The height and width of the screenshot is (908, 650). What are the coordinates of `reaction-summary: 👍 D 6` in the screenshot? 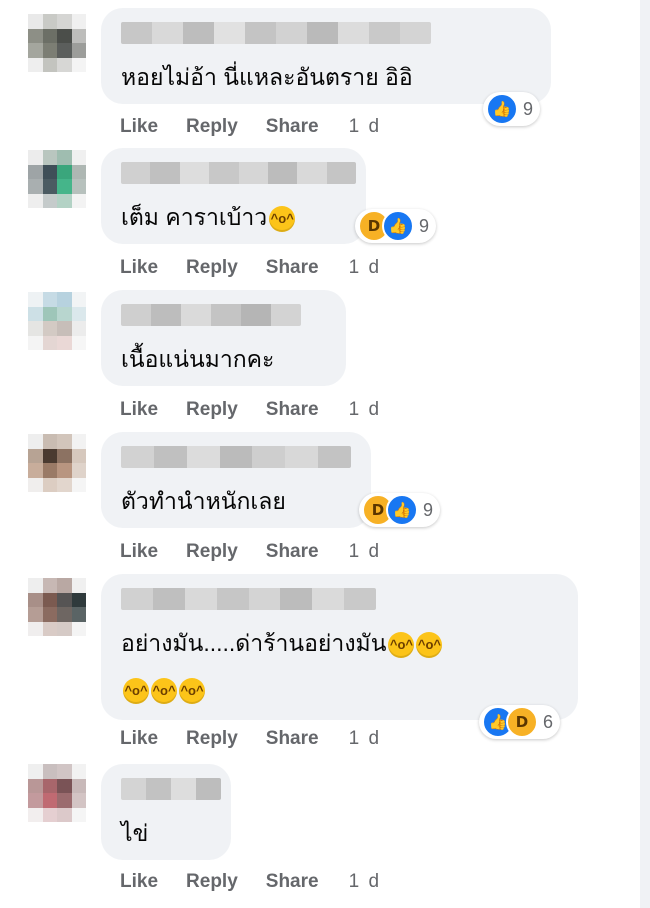 It's located at (520, 722).